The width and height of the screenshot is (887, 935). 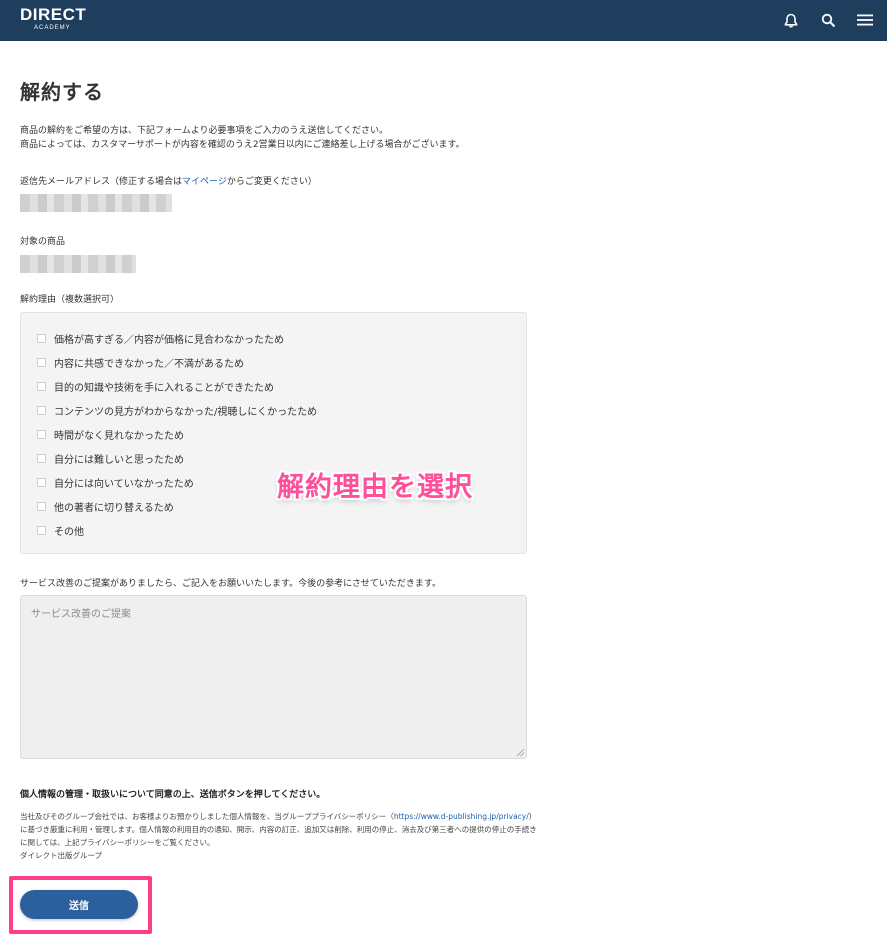 I want to click on email-value-redacted, so click(x=96, y=203).